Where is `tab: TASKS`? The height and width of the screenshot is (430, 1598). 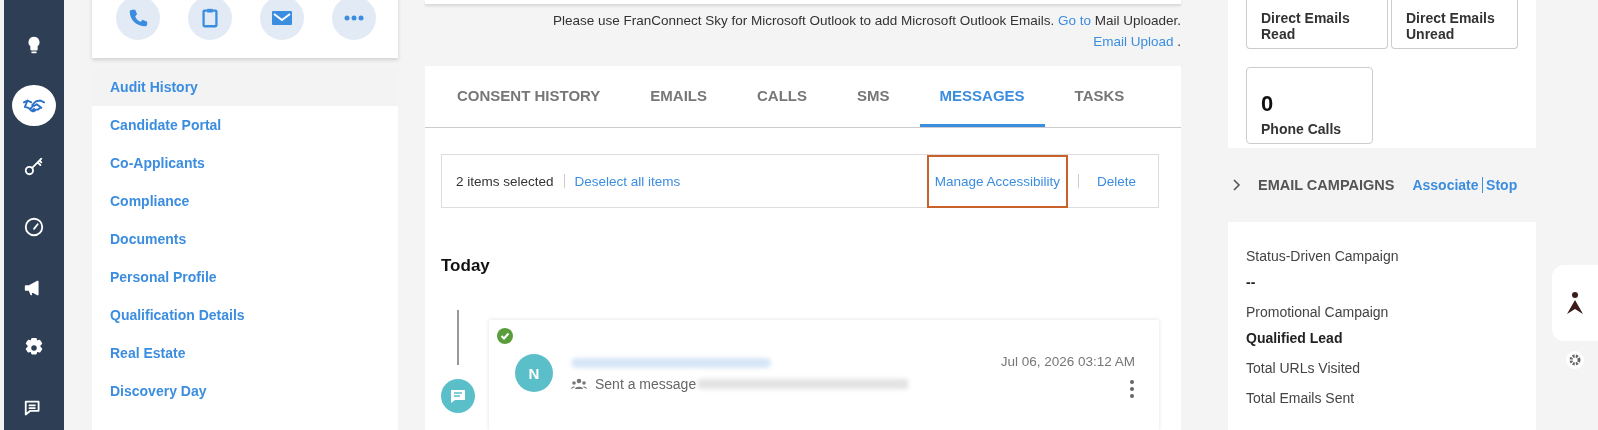 tab: TASKS is located at coordinates (1099, 96).